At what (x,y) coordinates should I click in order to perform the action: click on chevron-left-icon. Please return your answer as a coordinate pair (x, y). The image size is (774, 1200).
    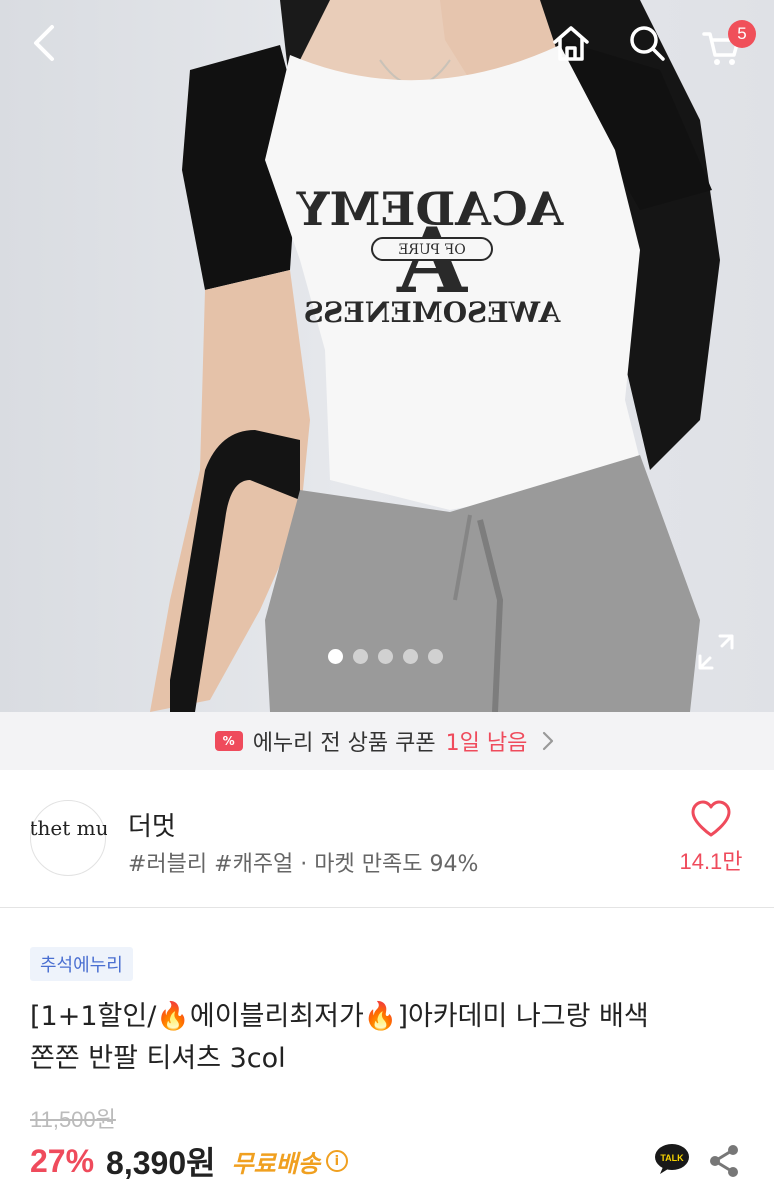
    Looking at the image, I should click on (44, 43).